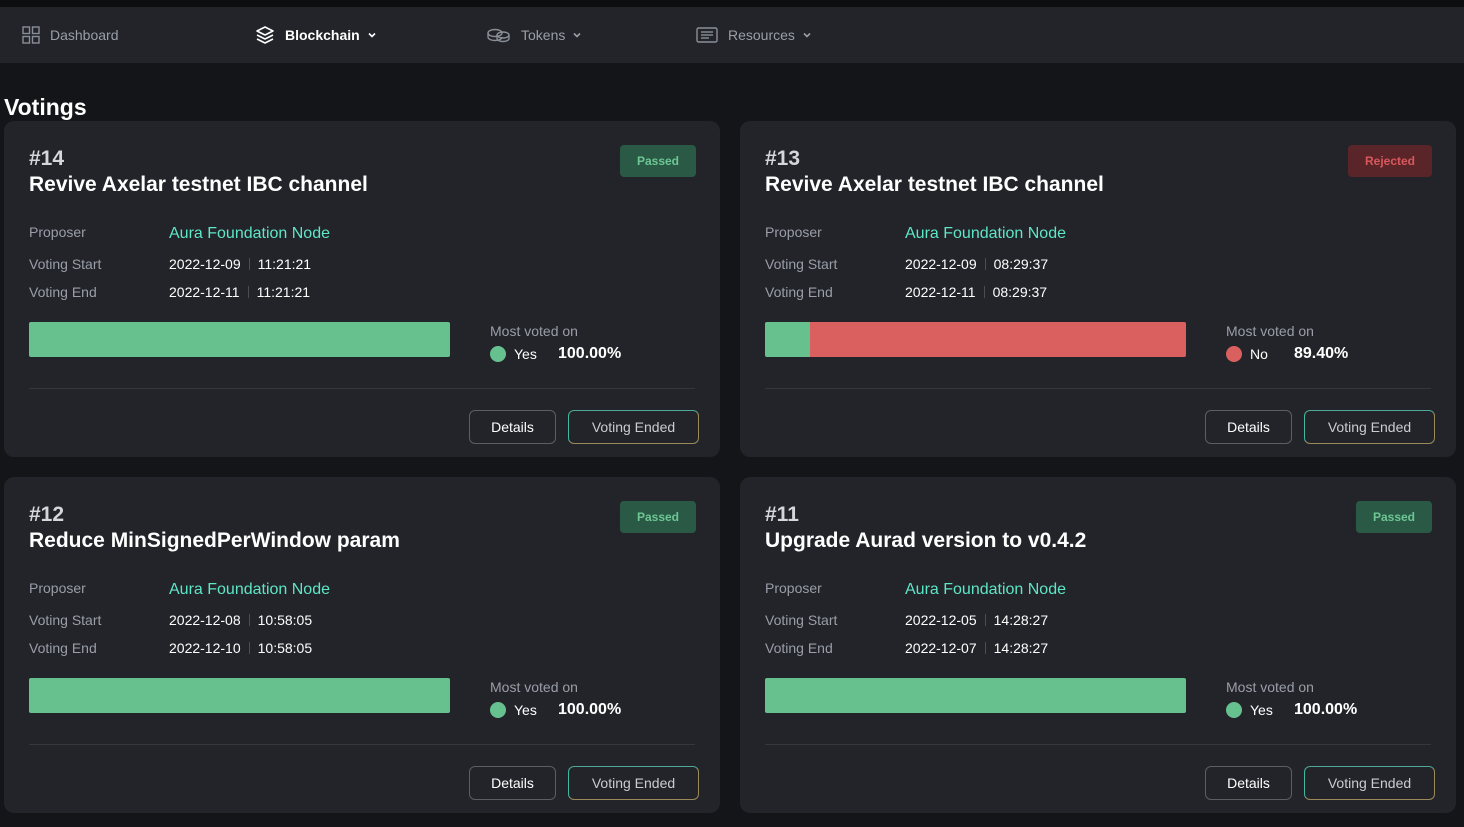 Image resolution: width=1464 pixels, height=827 pixels. What do you see at coordinates (1021, 620) in the screenshot?
I see `voting-start-time: 14:28:27` at bounding box center [1021, 620].